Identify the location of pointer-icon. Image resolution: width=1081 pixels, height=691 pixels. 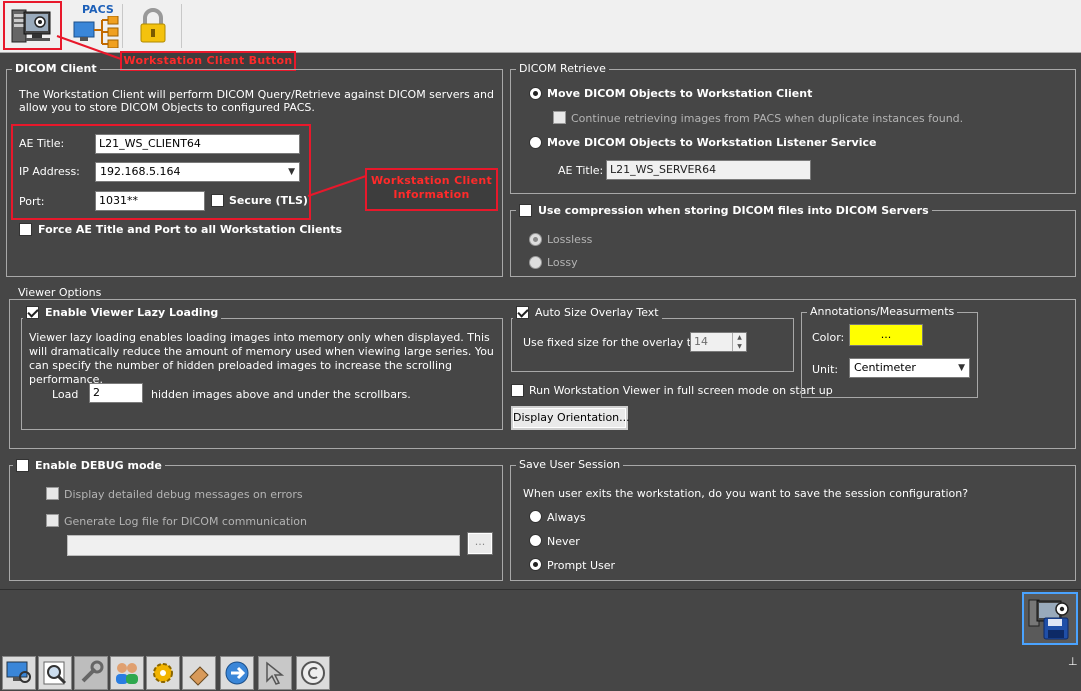
(275, 673).